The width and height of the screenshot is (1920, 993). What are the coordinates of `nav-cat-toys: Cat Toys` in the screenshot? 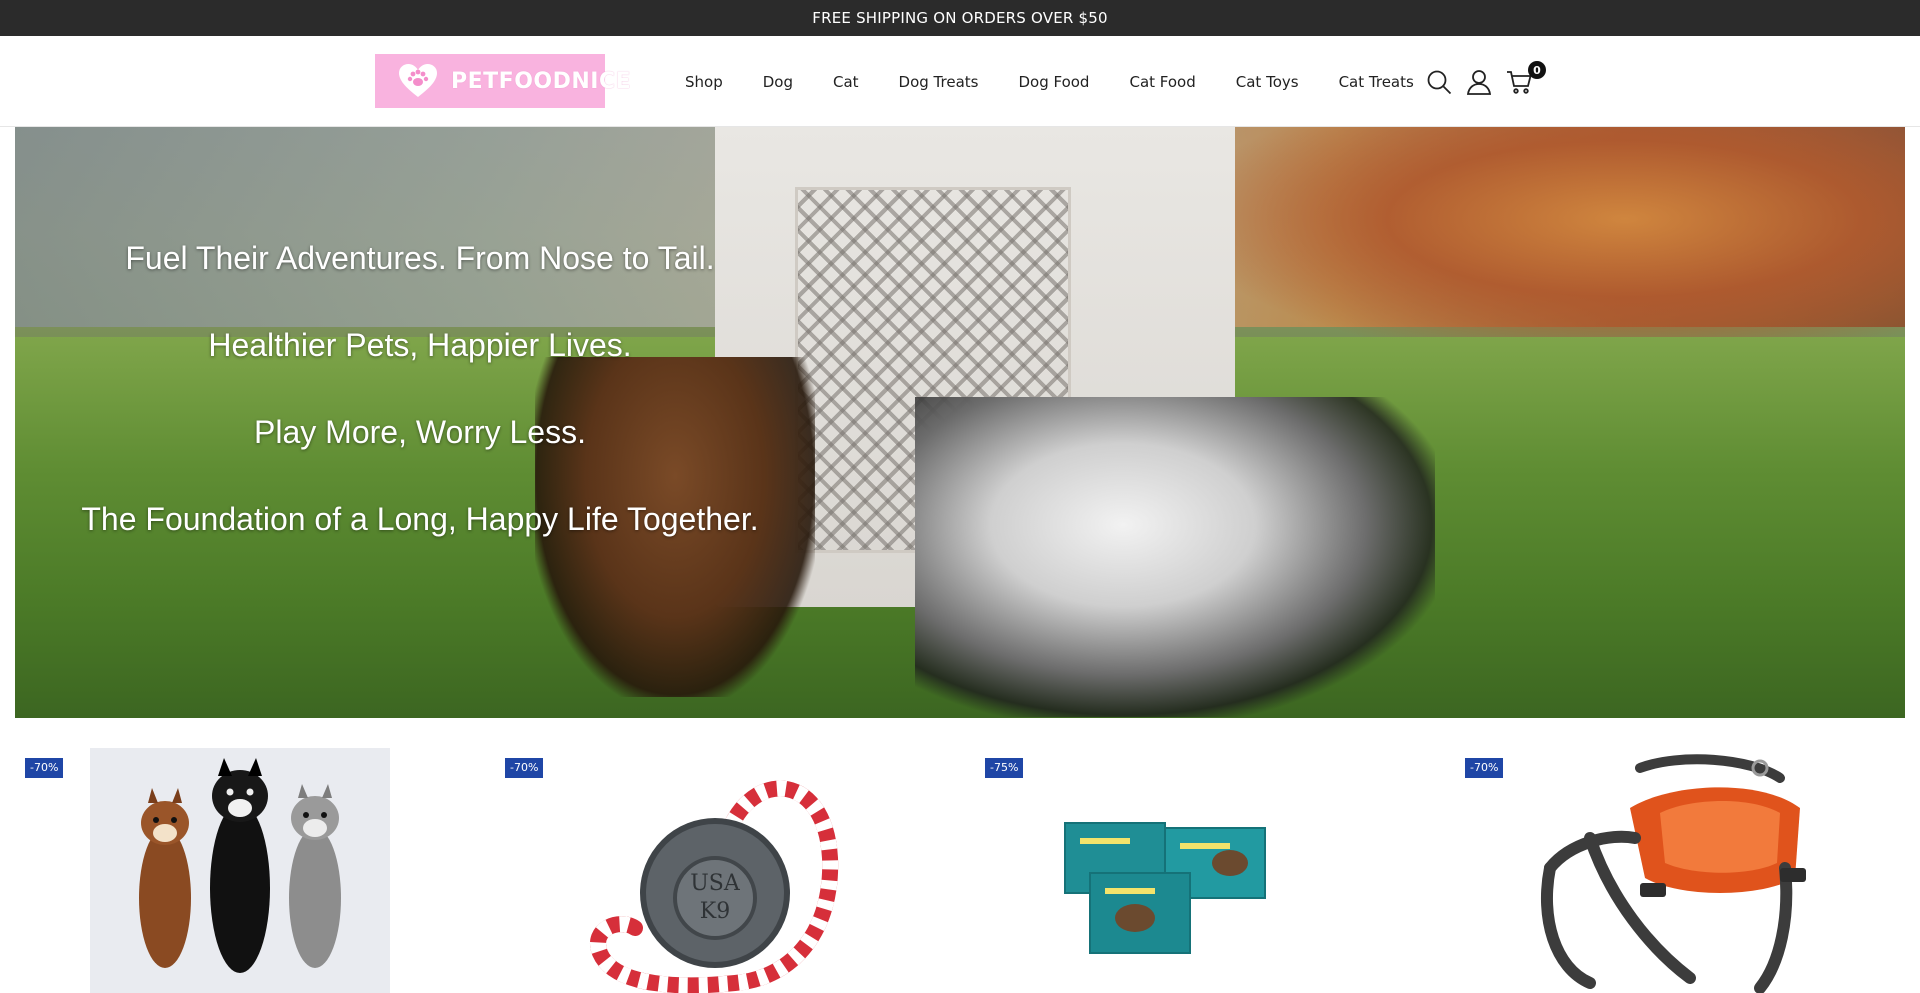 It's located at (1267, 82).